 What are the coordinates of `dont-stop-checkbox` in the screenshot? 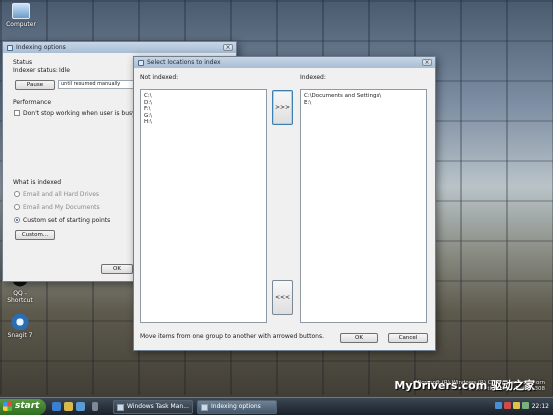 It's located at (17, 113).